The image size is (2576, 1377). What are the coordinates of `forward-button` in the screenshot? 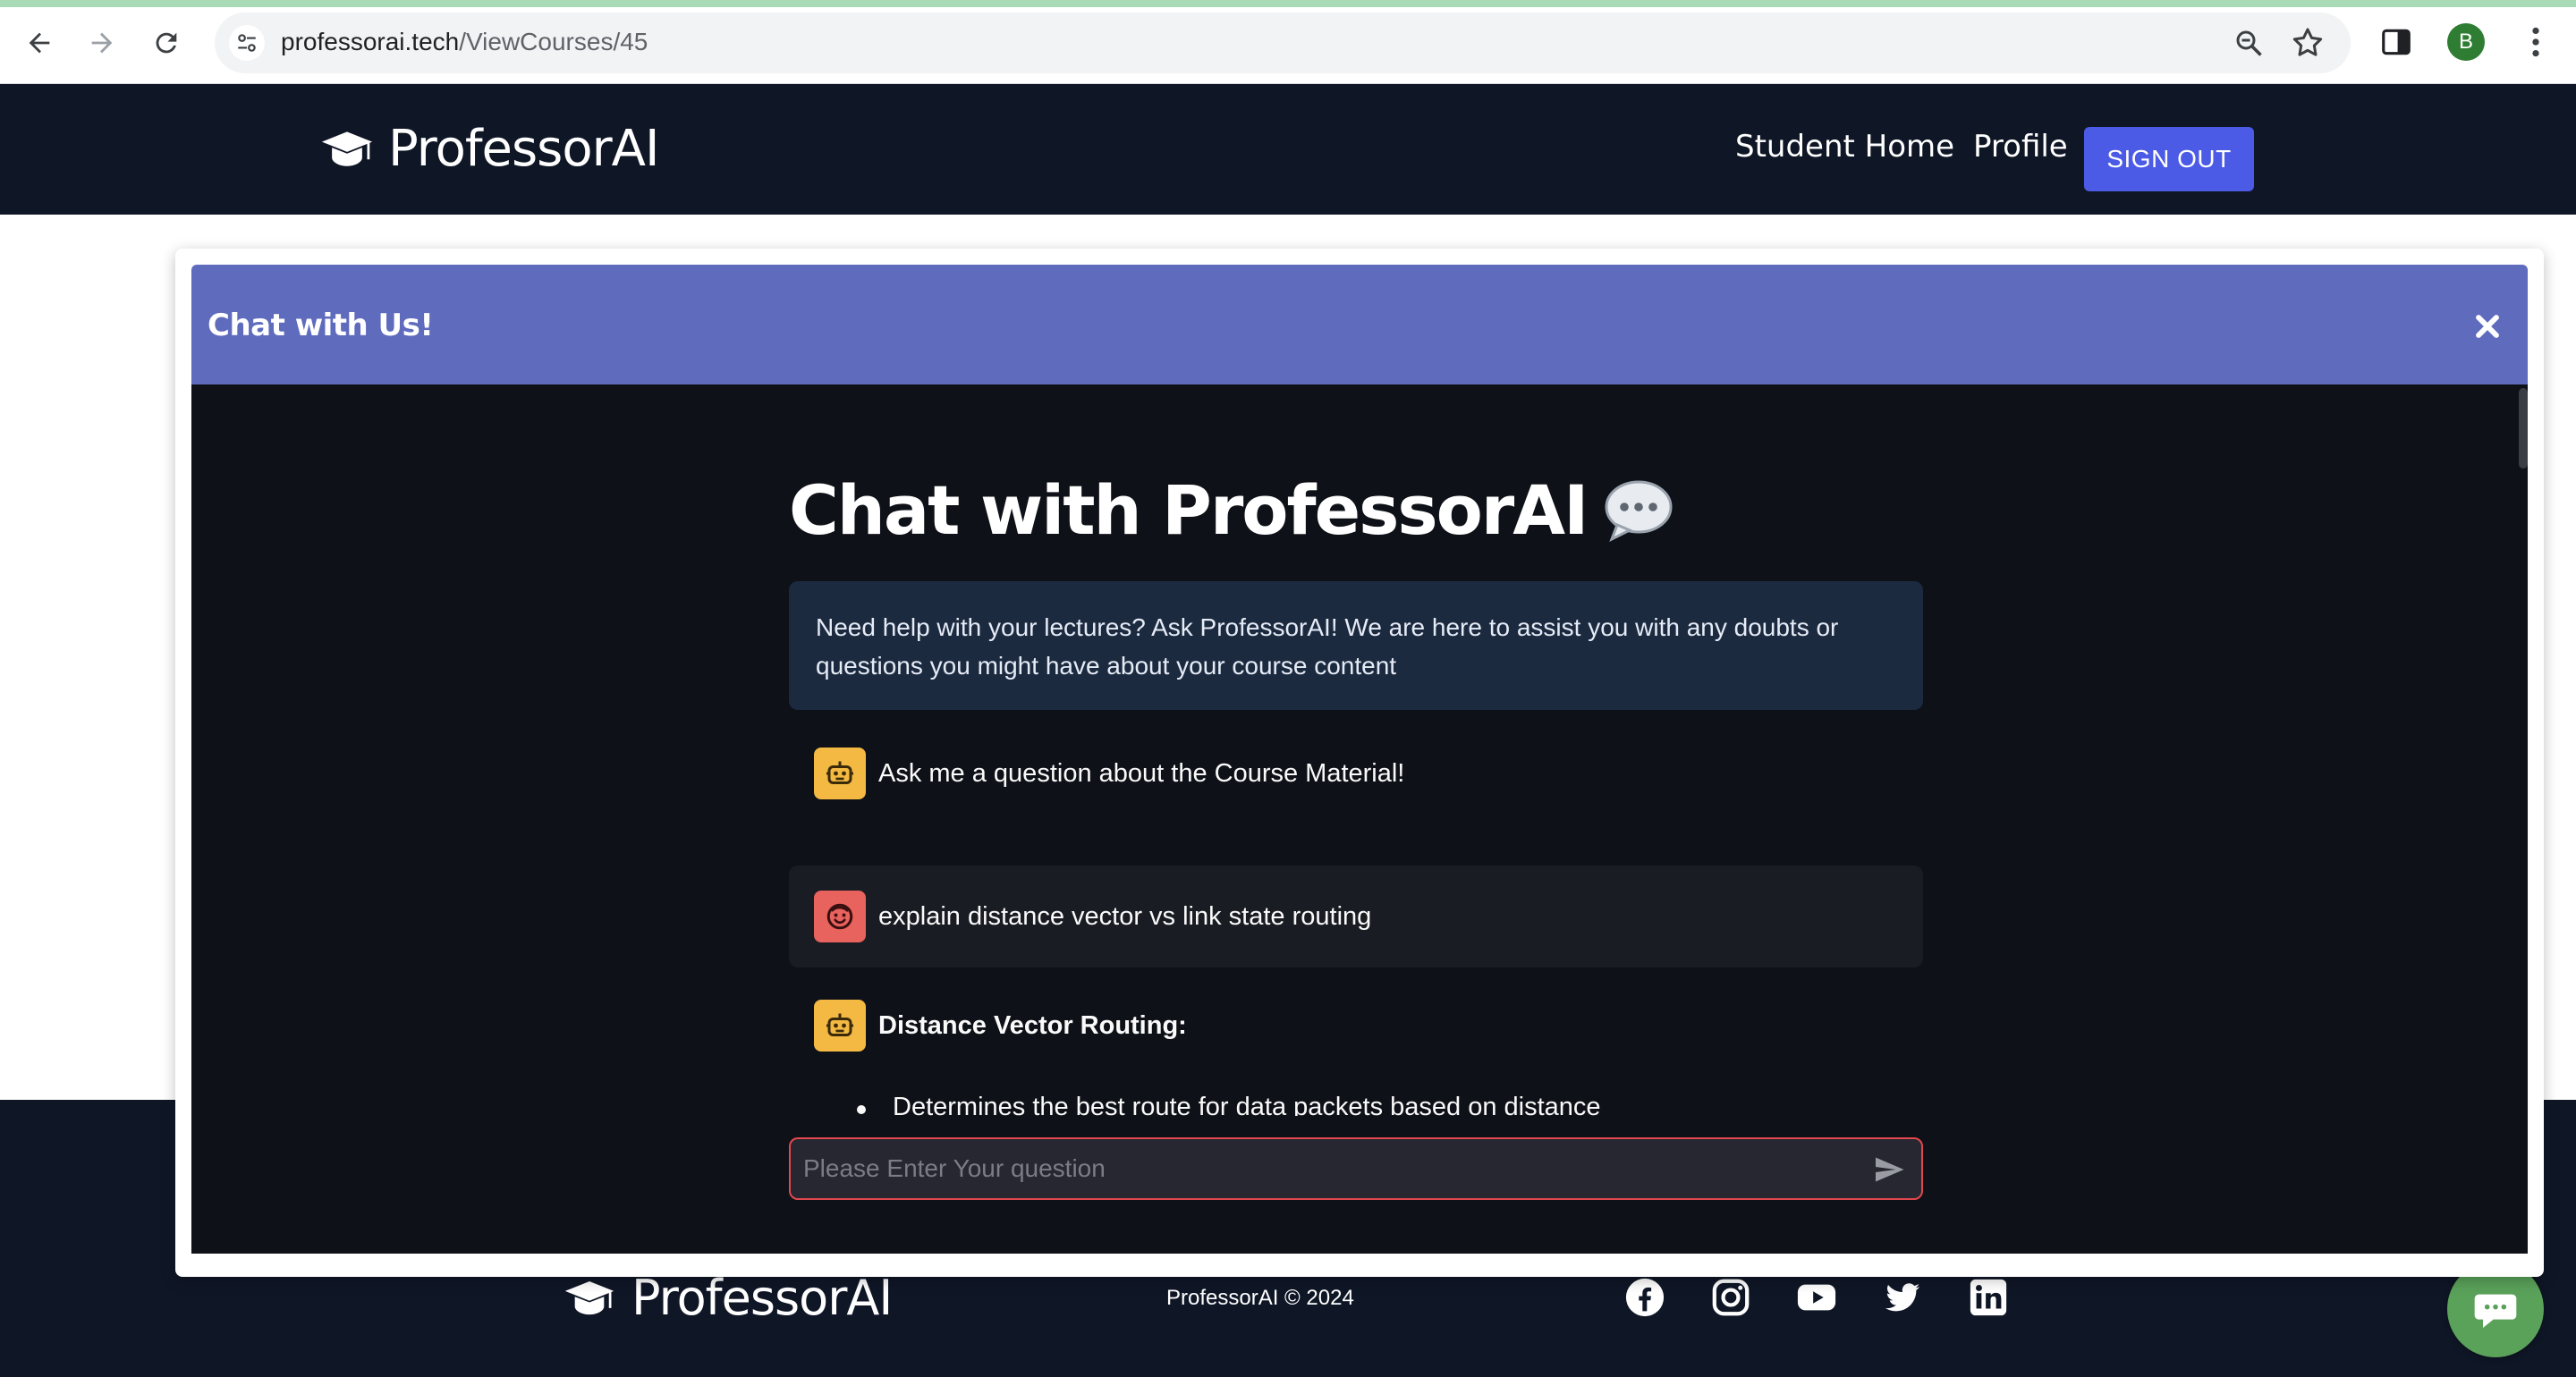 It's located at (101, 42).